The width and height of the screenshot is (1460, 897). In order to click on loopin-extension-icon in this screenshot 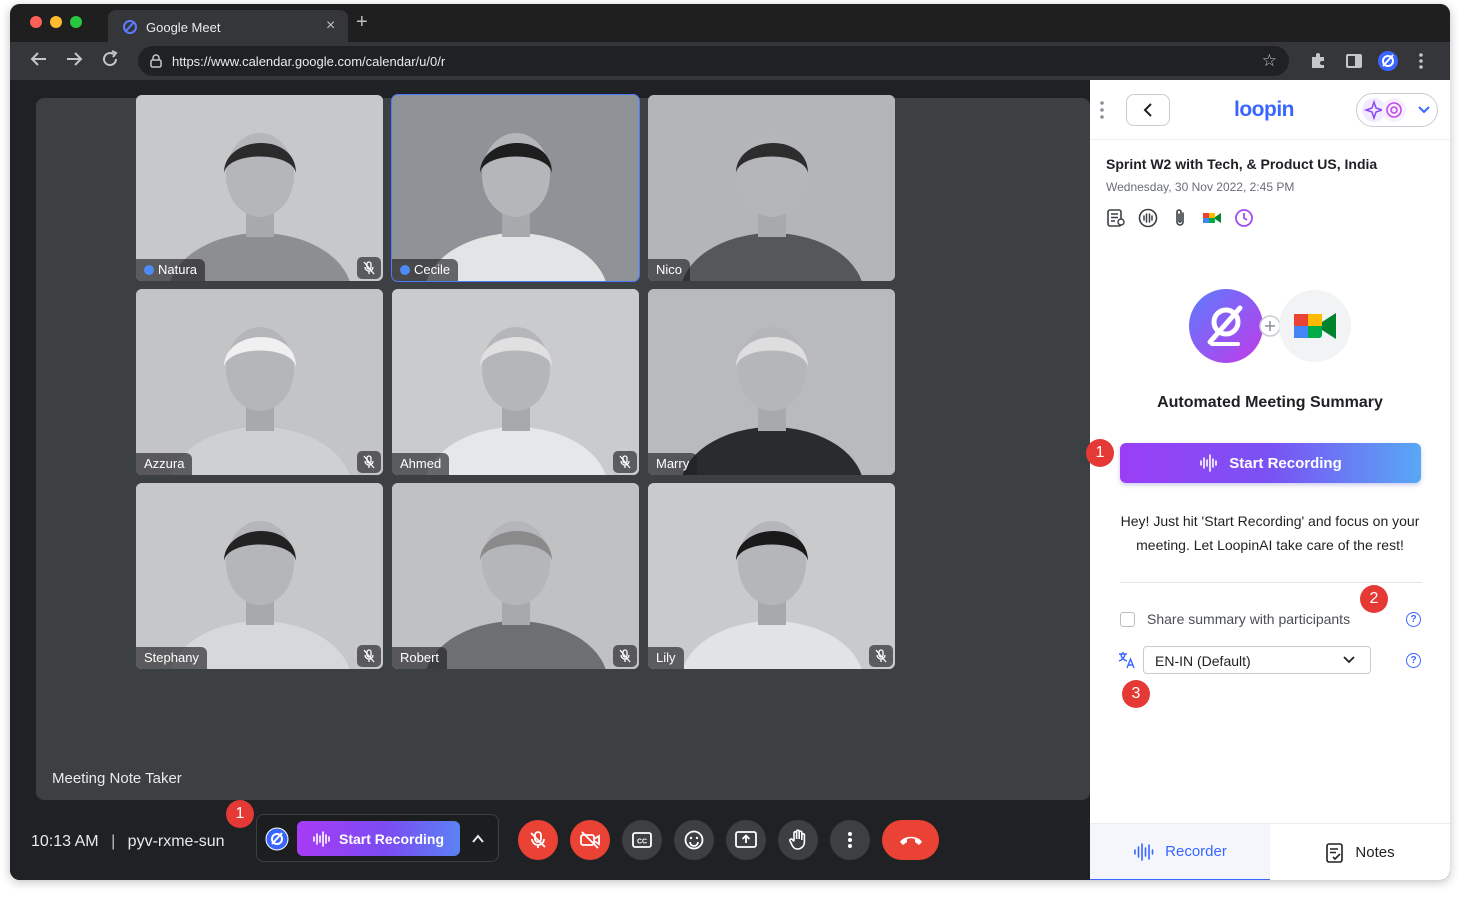, I will do `click(1388, 61)`.